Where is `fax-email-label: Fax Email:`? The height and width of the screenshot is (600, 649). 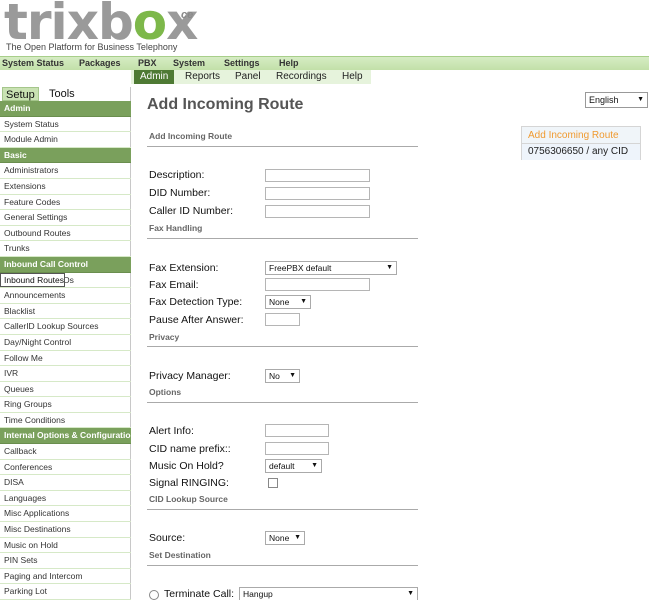
fax-email-label: Fax Email: is located at coordinates (174, 285).